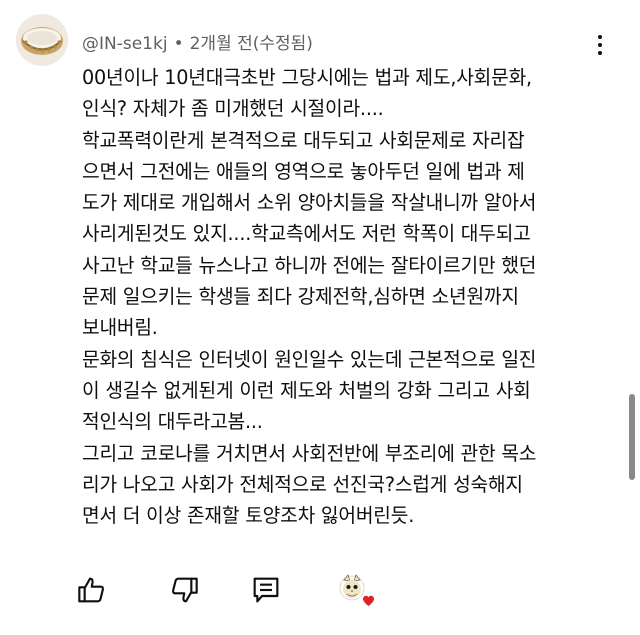 The width and height of the screenshot is (640, 635). What do you see at coordinates (184, 590) in the screenshot?
I see `thumbs-down-icon` at bounding box center [184, 590].